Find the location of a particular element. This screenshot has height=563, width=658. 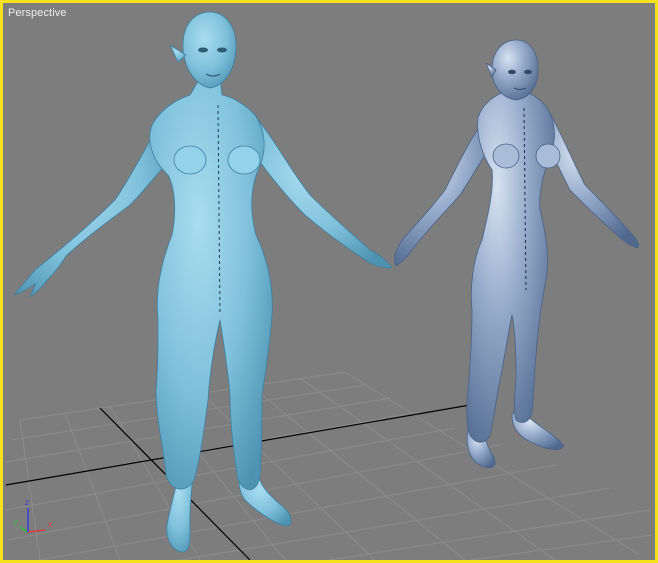

axis-y-label: y is located at coordinates (16, 521).